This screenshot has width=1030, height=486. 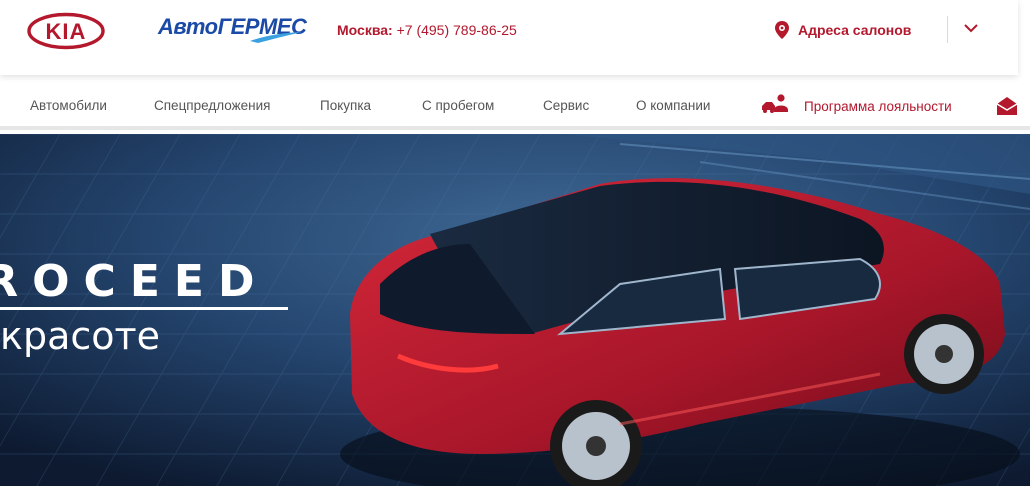 I want to click on phone-city: Москва:, so click(x=365, y=30).